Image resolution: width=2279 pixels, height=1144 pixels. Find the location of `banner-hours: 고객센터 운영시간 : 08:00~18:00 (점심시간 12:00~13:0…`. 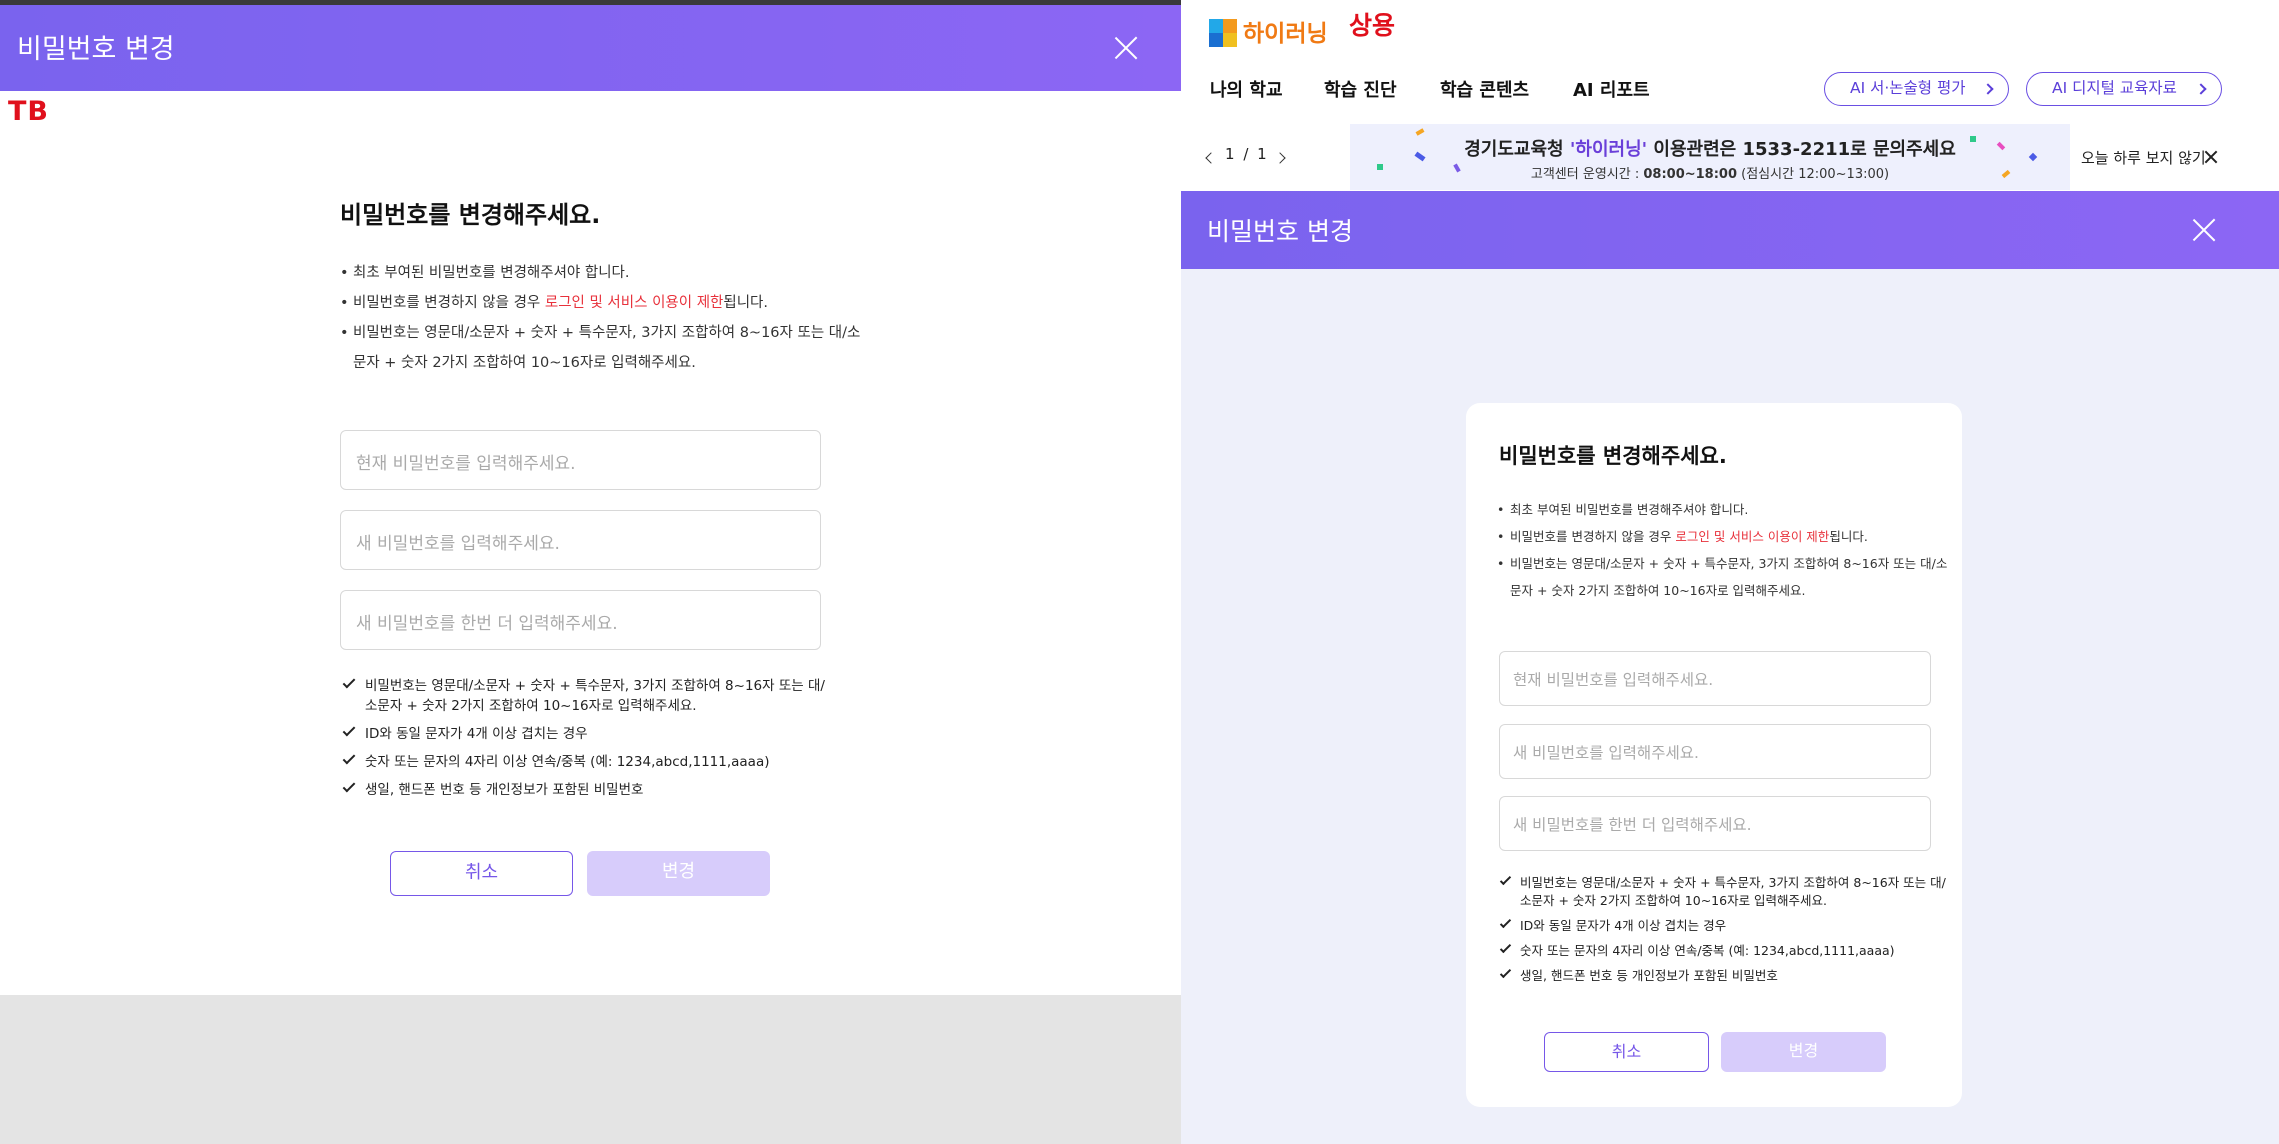

banner-hours: 고객센터 운영시간 : 08:00~18:00 (점심시간 12:00~13:0… is located at coordinates (1710, 174).